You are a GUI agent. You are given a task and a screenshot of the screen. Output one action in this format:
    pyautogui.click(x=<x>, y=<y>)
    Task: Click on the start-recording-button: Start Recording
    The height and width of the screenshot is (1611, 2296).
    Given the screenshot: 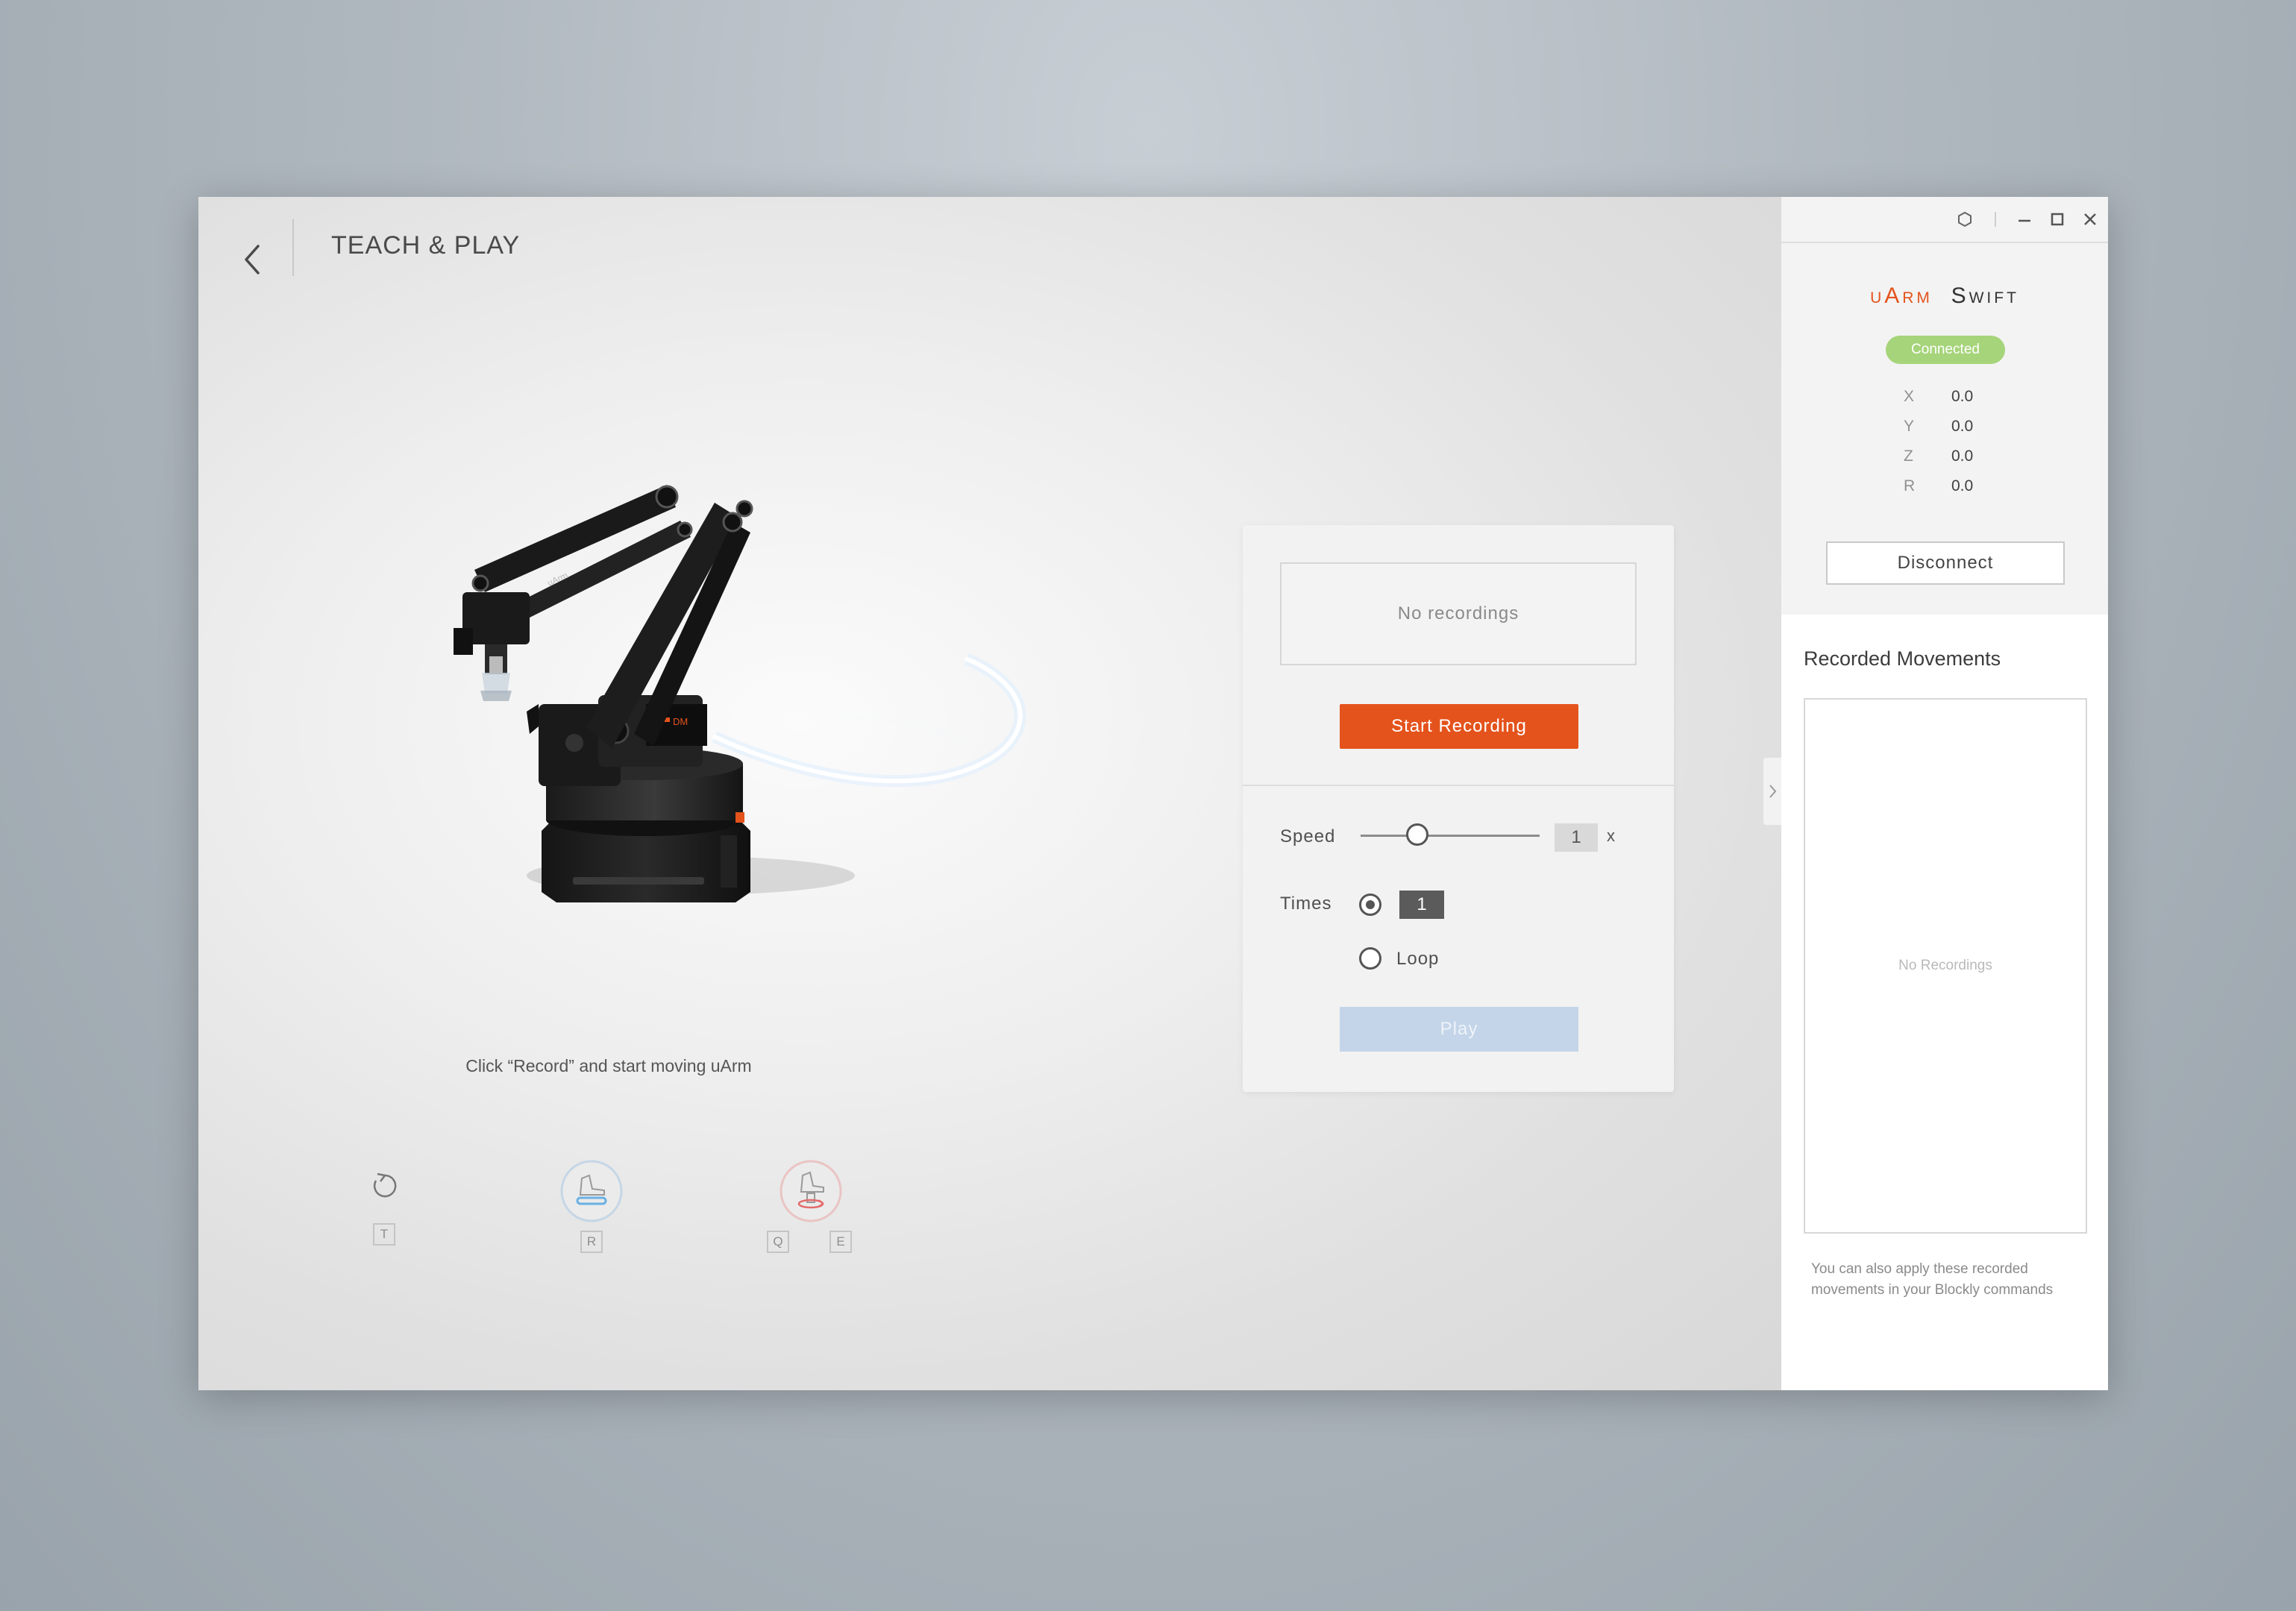 What is the action you would take?
    pyautogui.click(x=1459, y=726)
    